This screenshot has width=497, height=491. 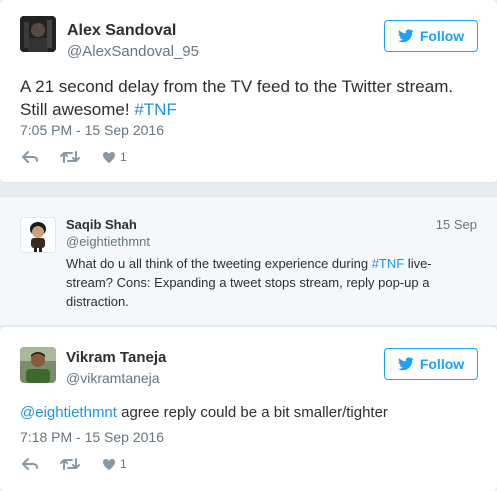 What do you see at coordinates (108, 241) in the screenshot?
I see `username: @eightiethmnt` at bounding box center [108, 241].